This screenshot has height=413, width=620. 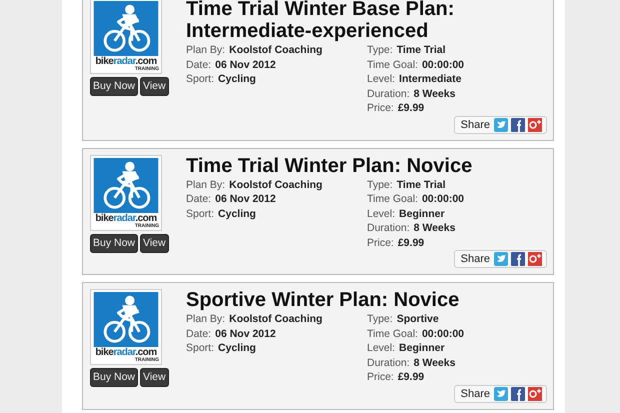 I want to click on plan-title: Sportive Winter Plan: Novice, so click(x=323, y=300).